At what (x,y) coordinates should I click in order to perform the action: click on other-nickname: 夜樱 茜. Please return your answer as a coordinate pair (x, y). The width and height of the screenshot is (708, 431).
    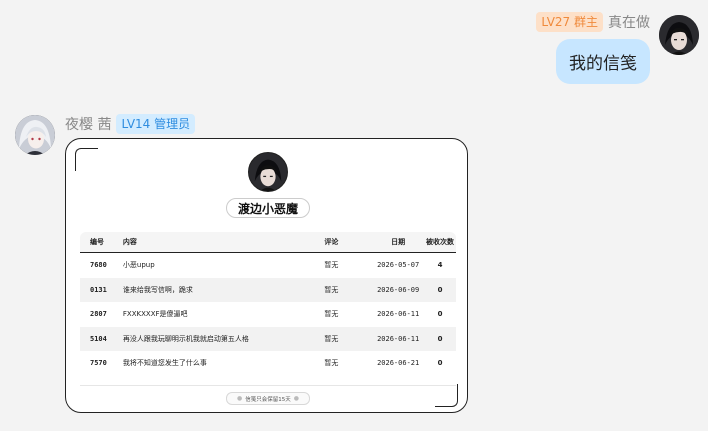
    Looking at the image, I should click on (88, 124).